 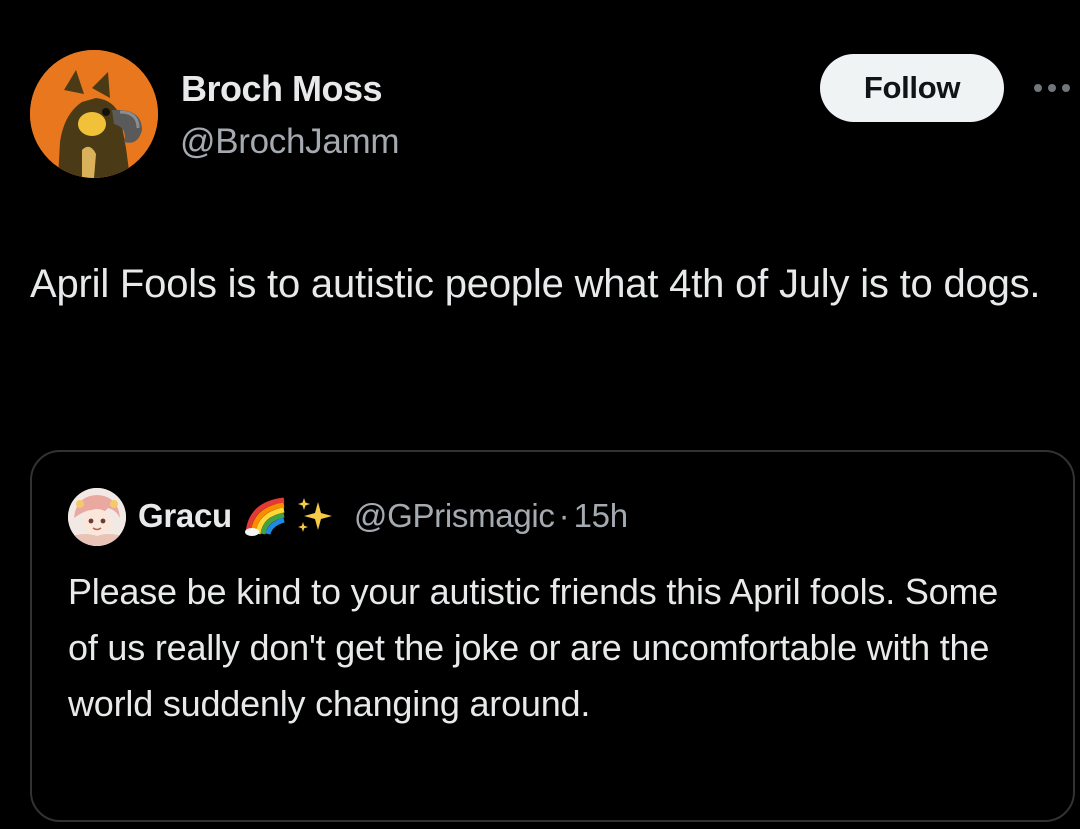 What do you see at coordinates (185, 516) in the screenshot?
I see `quoted-author-display-name: Gracu` at bounding box center [185, 516].